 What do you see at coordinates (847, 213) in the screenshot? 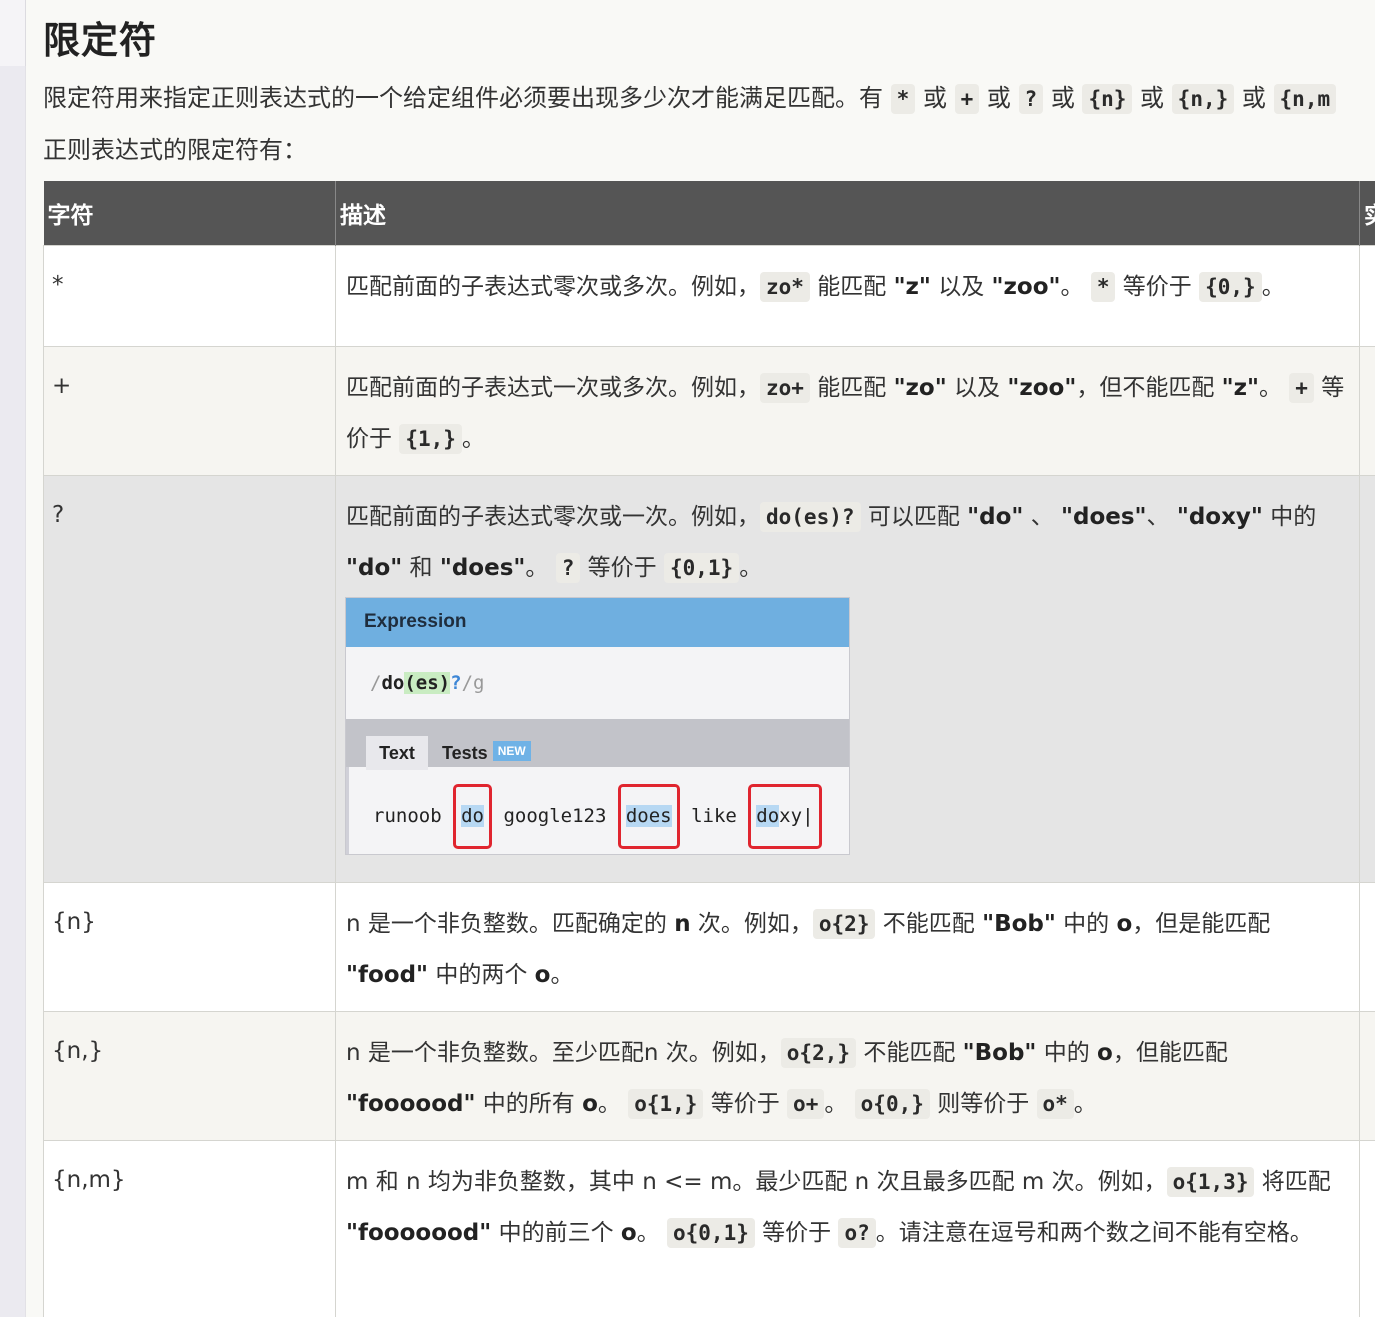
I see `header-desc: 描述` at bounding box center [847, 213].